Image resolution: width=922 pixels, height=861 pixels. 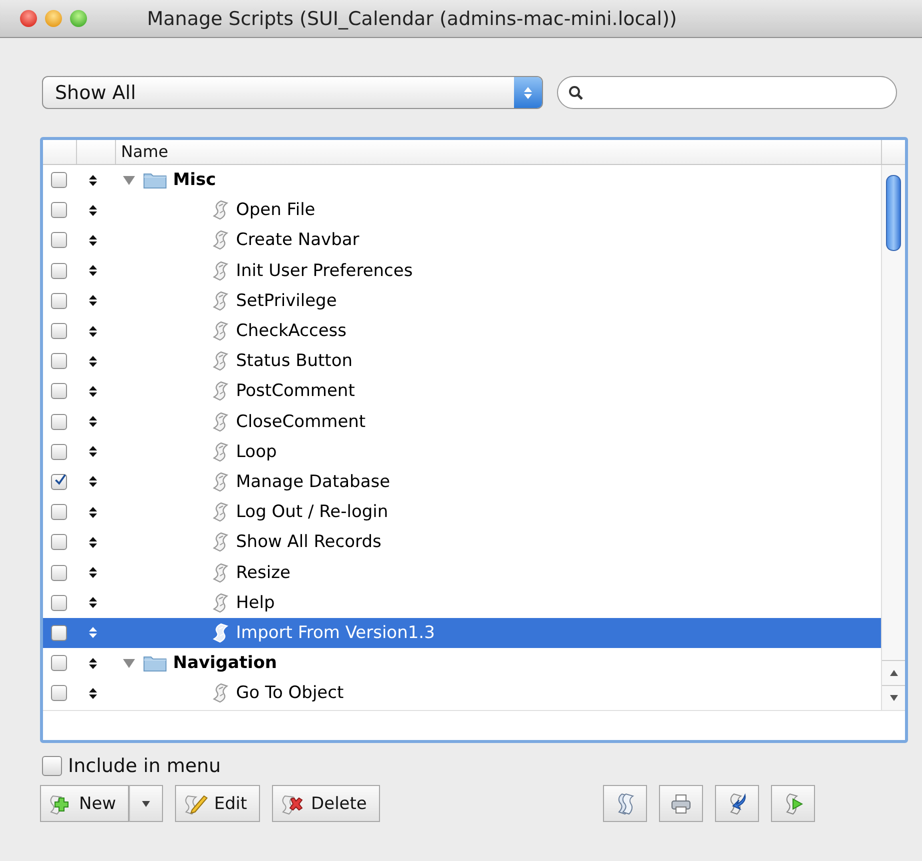 What do you see at coordinates (576, 92) in the screenshot?
I see `search-icon` at bounding box center [576, 92].